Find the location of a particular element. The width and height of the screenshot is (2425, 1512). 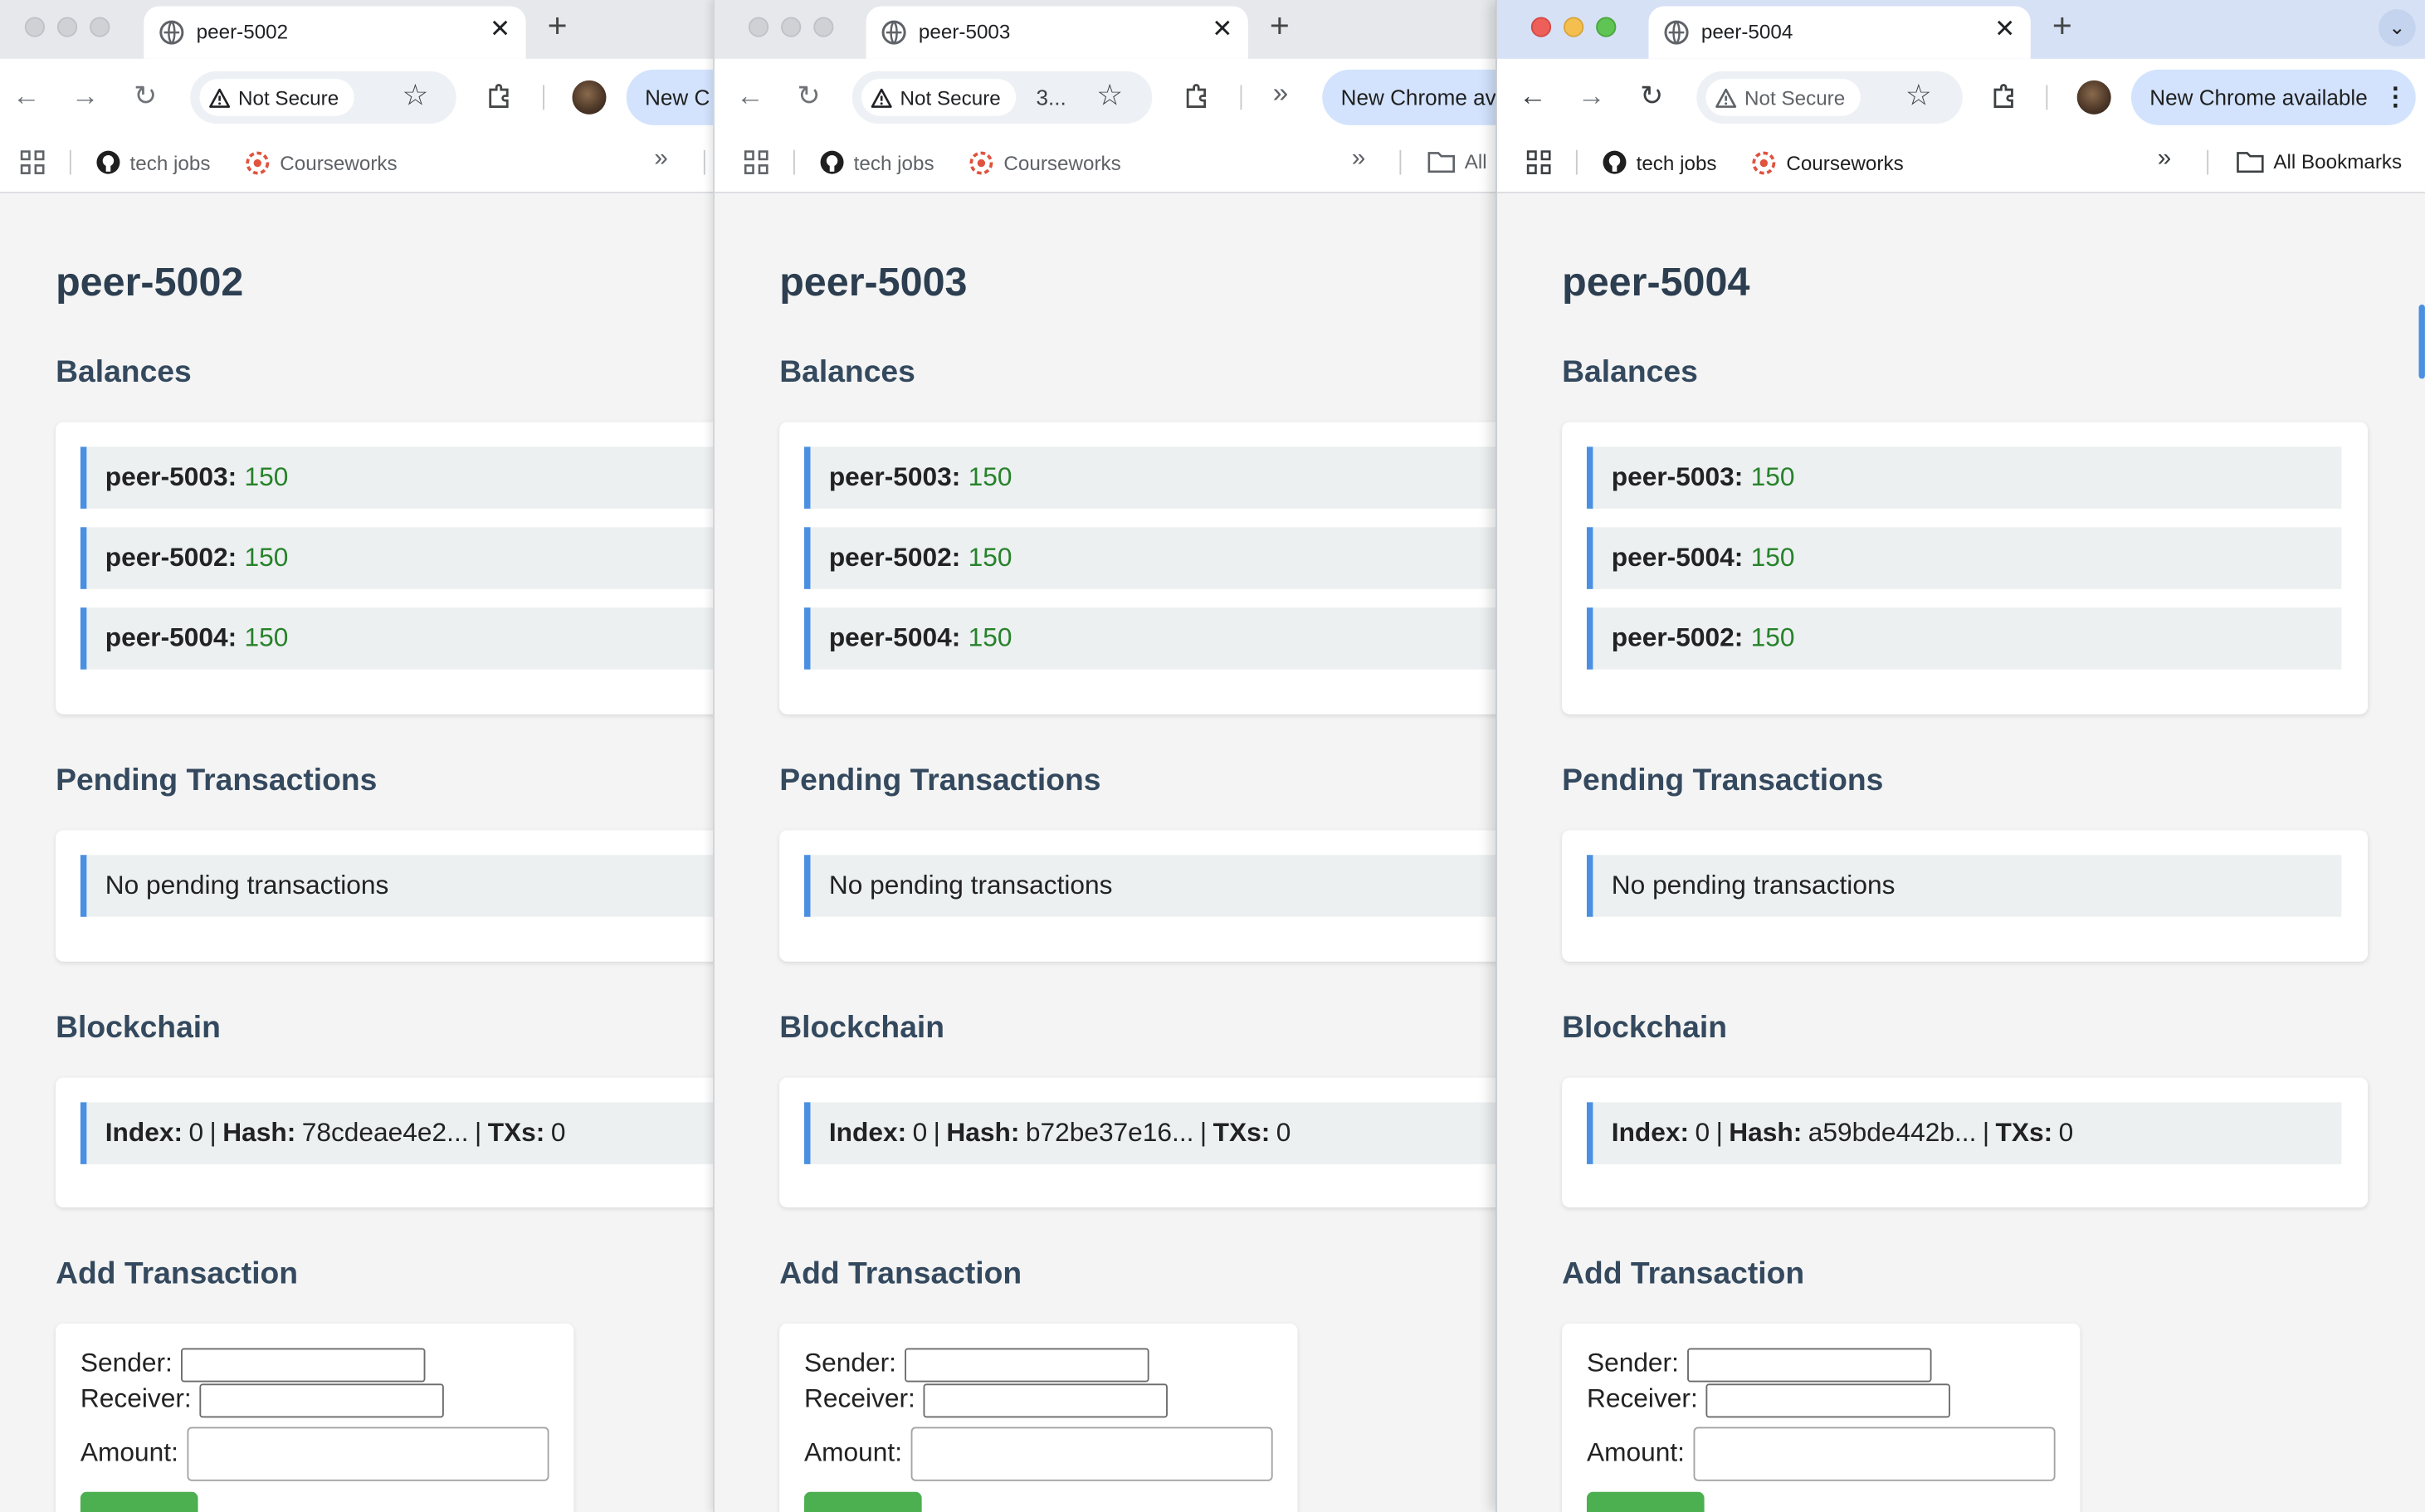

transaction-form: Sender: Receiver: Amount: is located at coordinates (1038, 1418).